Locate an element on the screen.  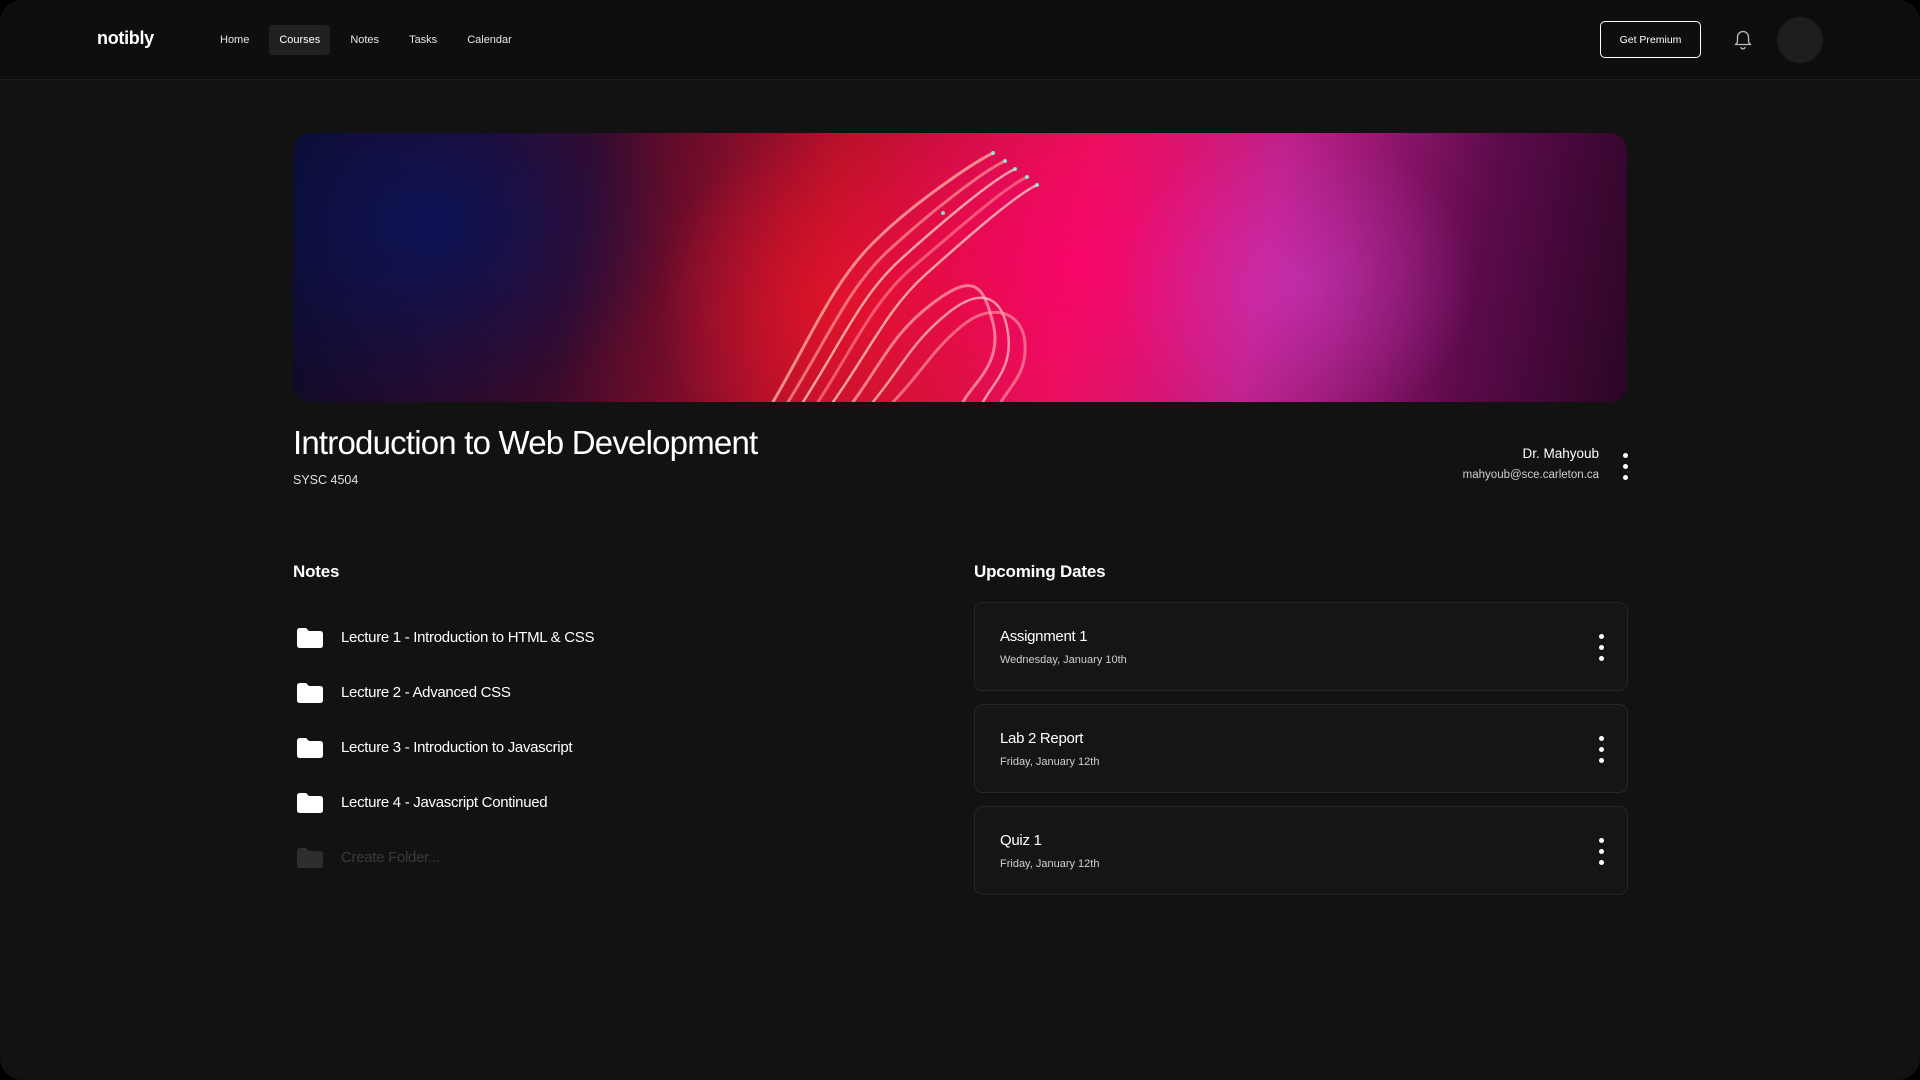
folder-label: Lecture 2 - Advanced CSS is located at coordinates (426, 692).